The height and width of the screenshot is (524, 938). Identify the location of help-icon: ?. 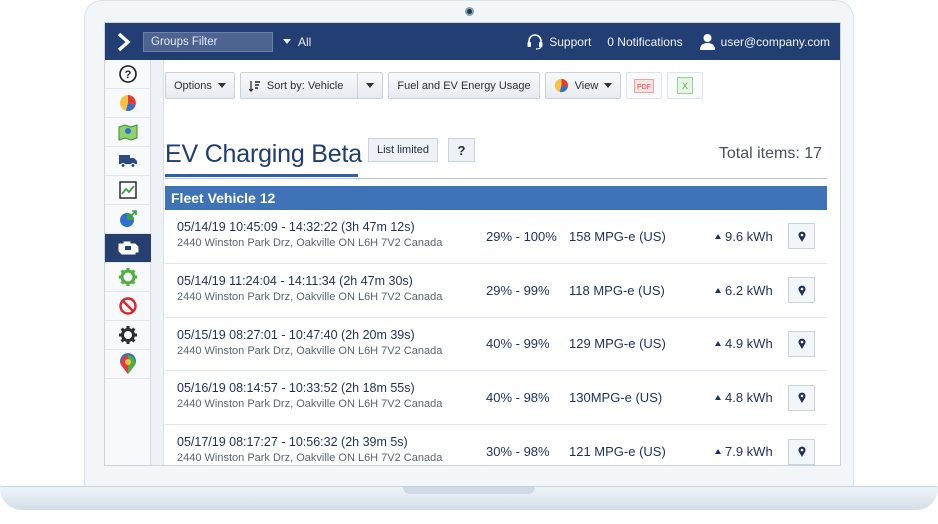
(128, 74).